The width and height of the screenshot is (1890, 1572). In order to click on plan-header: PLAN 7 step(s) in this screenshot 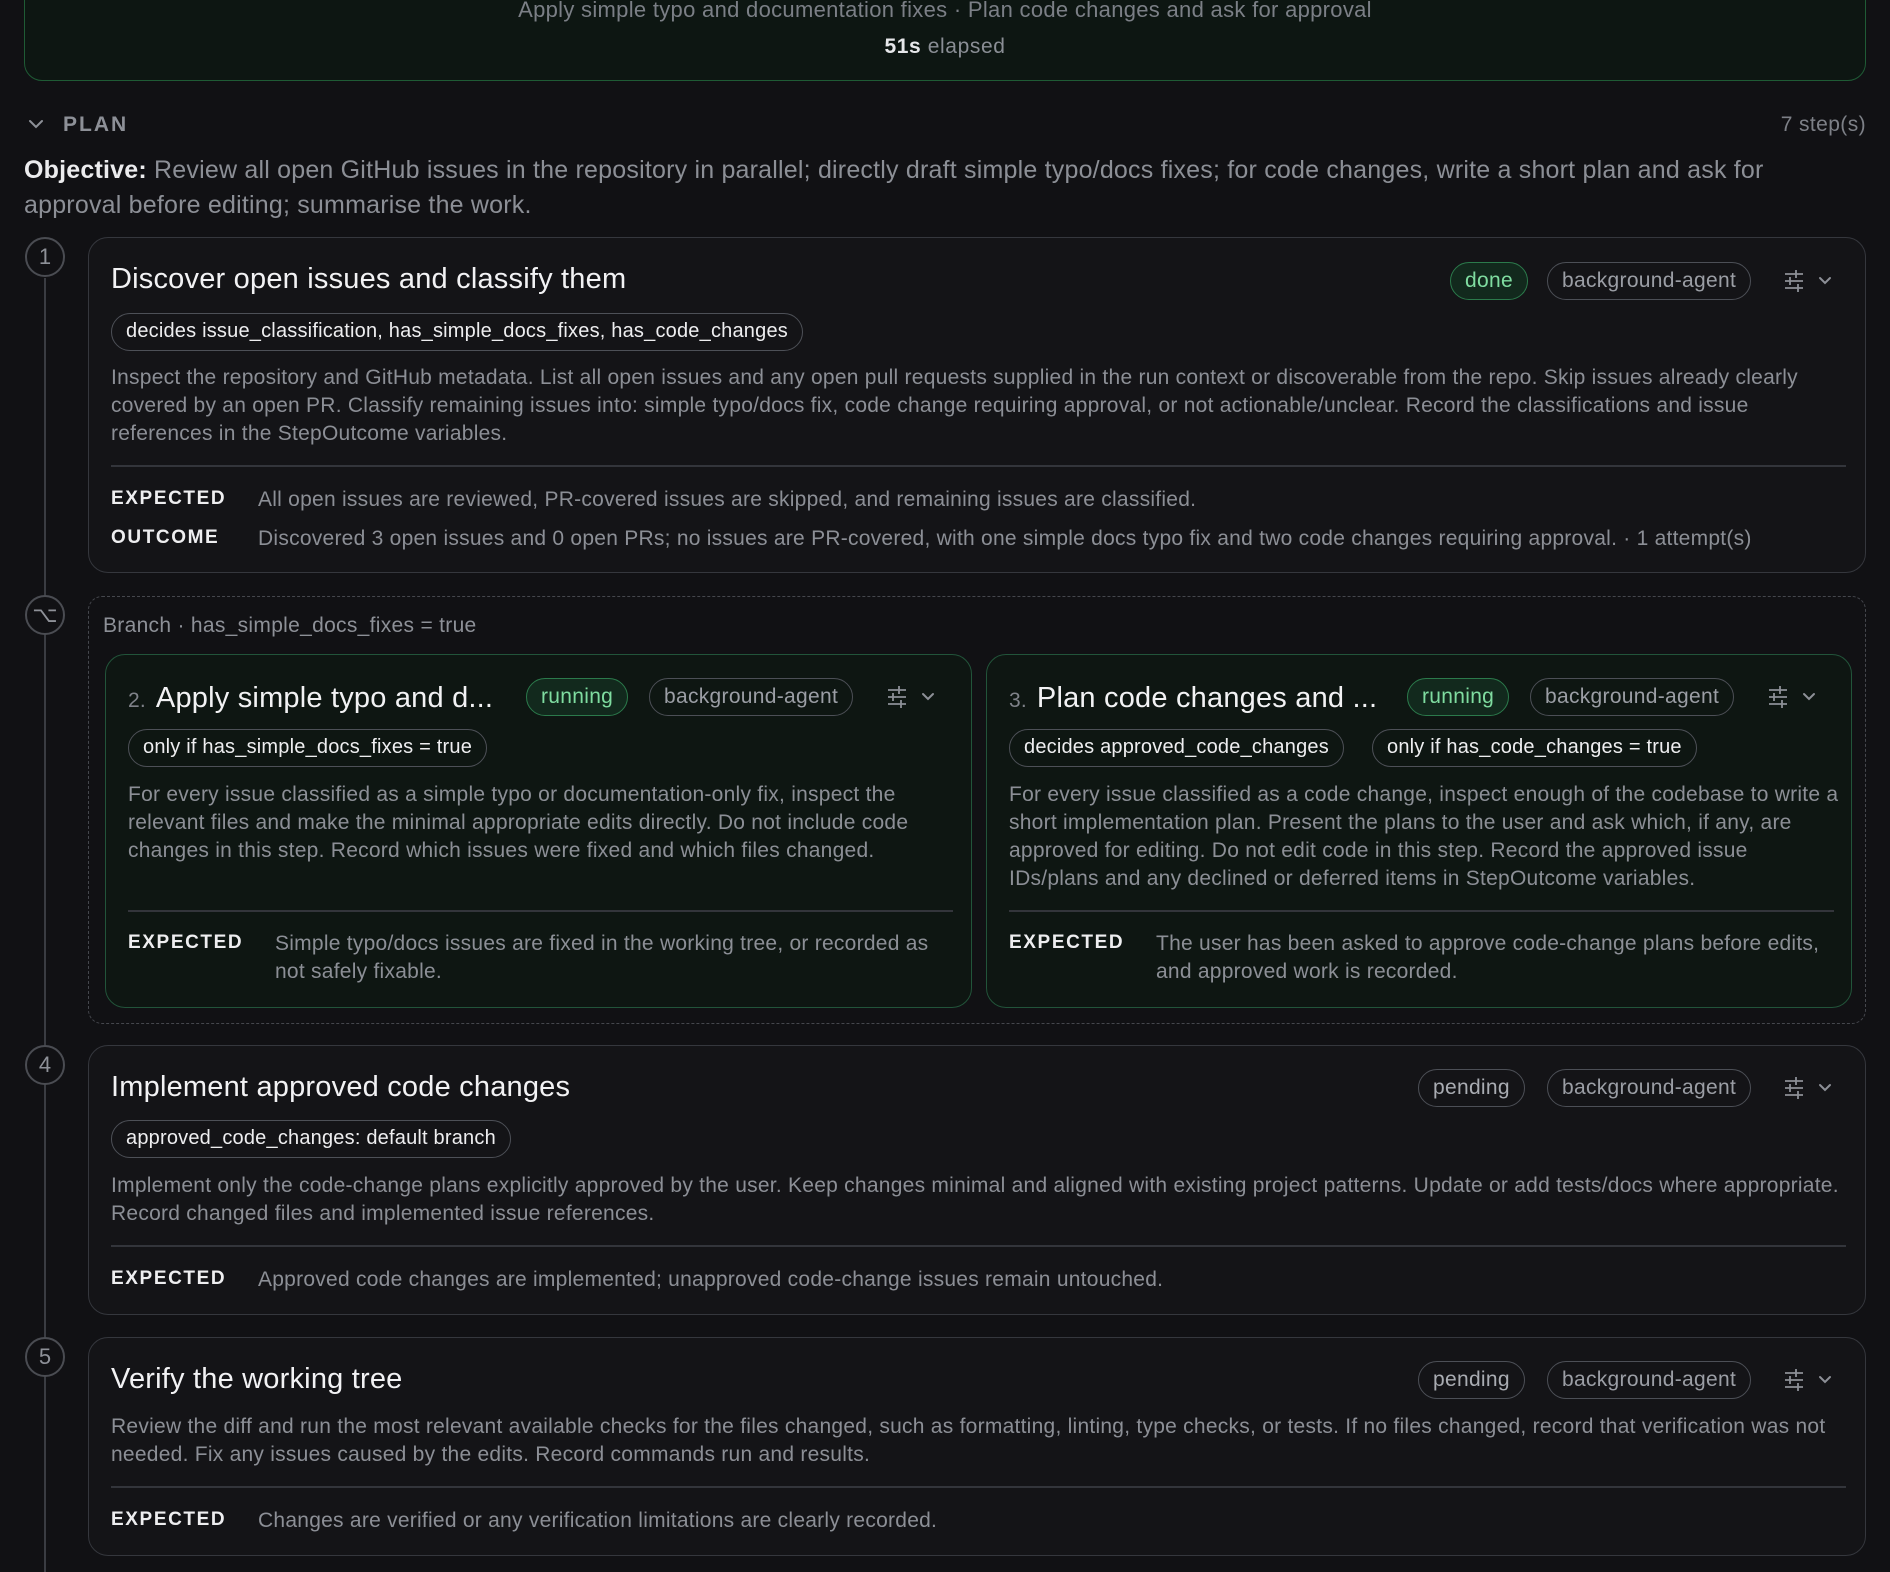, I will do `click(945, 125)`.